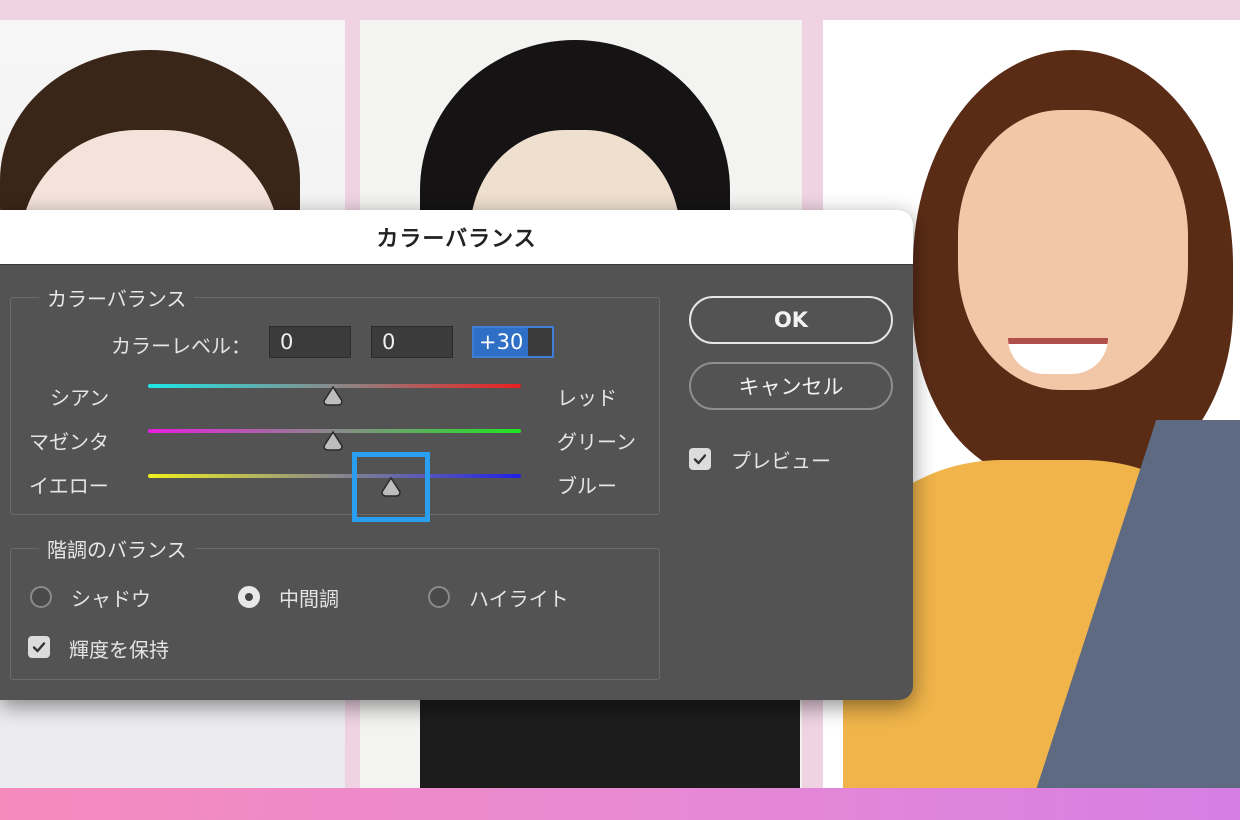  What do you see at coordinates (501, 342) in the screenshot?
I see `selected-text: +30` at bounding box center [501, 342].